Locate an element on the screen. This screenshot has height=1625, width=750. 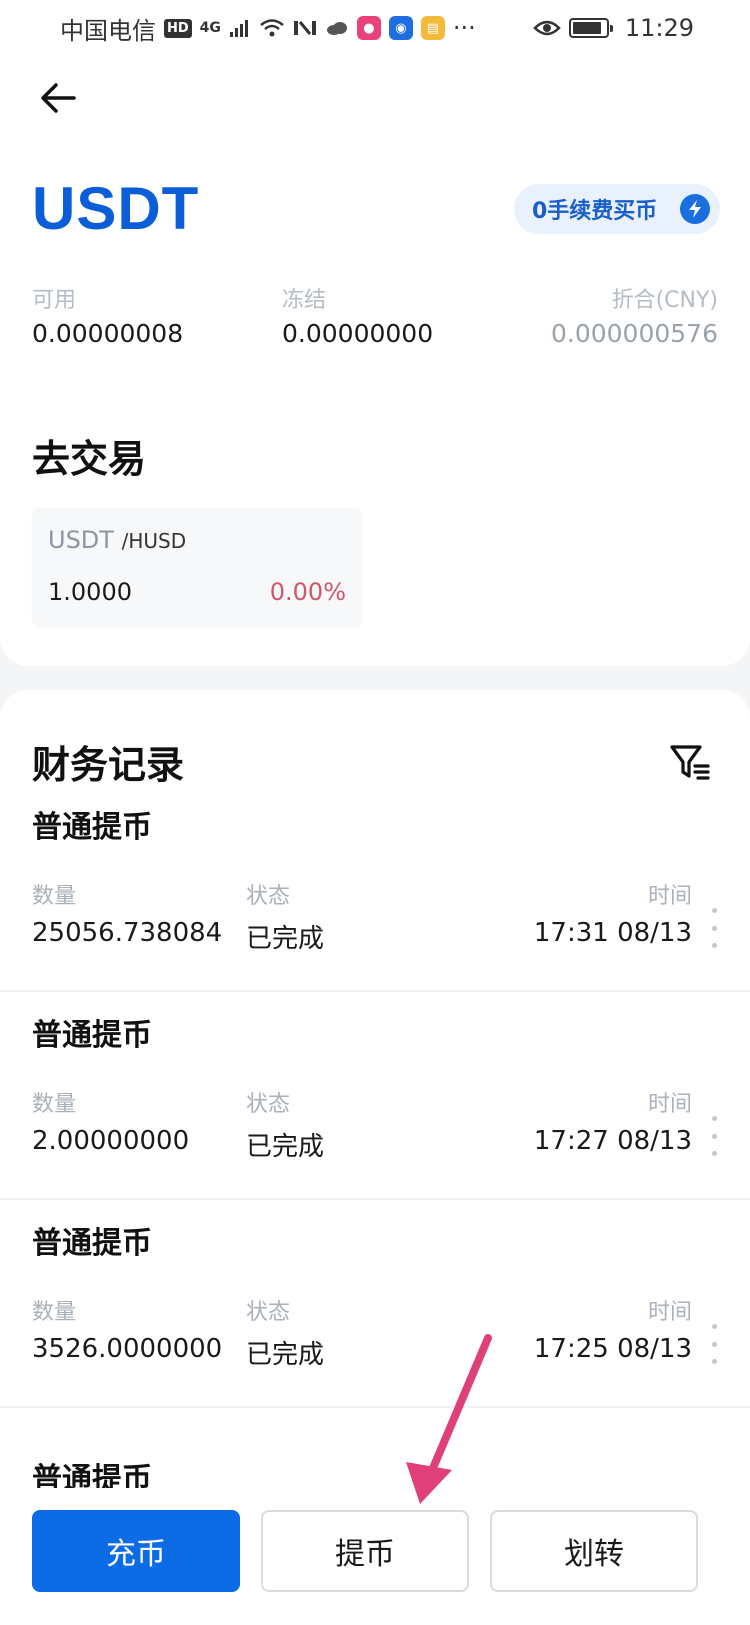
zero-fee-buy-label: 0手续费买币 is located at coordinates (595, 211).